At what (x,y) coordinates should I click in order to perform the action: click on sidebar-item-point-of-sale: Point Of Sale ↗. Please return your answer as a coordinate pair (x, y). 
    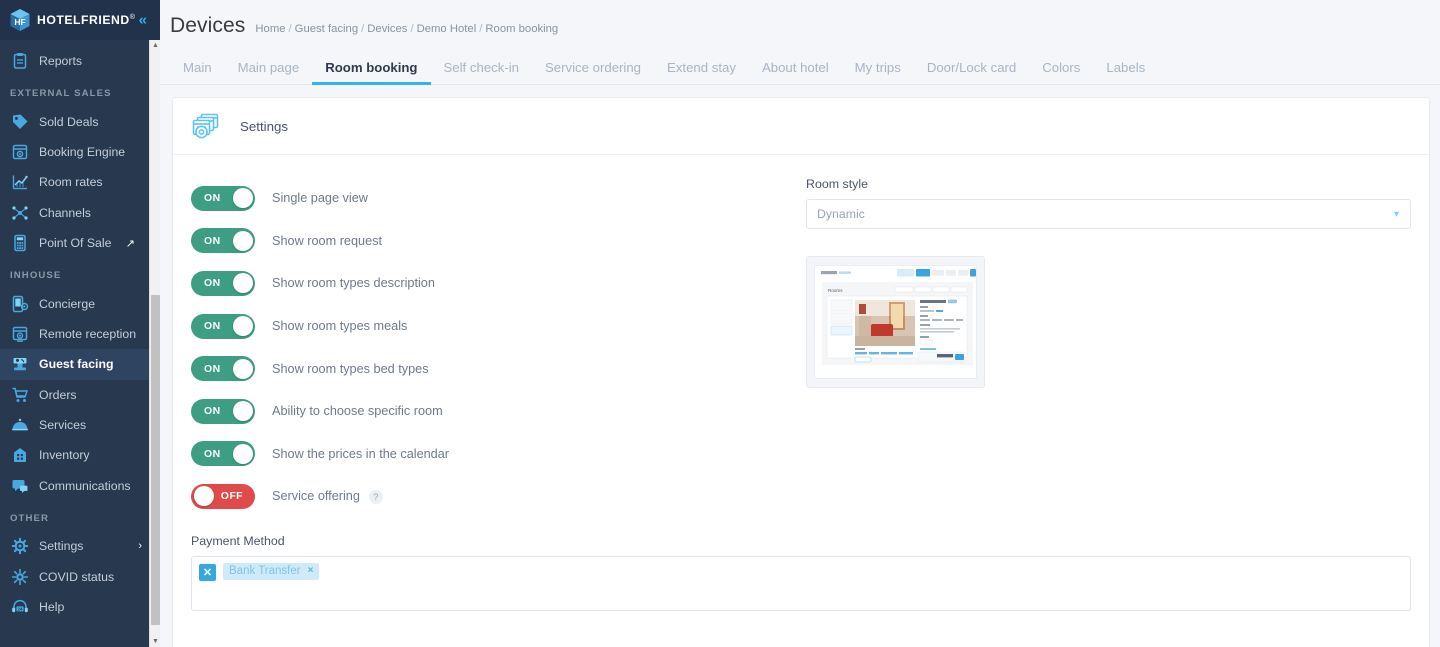
    Looking at the image, I should click on (80, 243).